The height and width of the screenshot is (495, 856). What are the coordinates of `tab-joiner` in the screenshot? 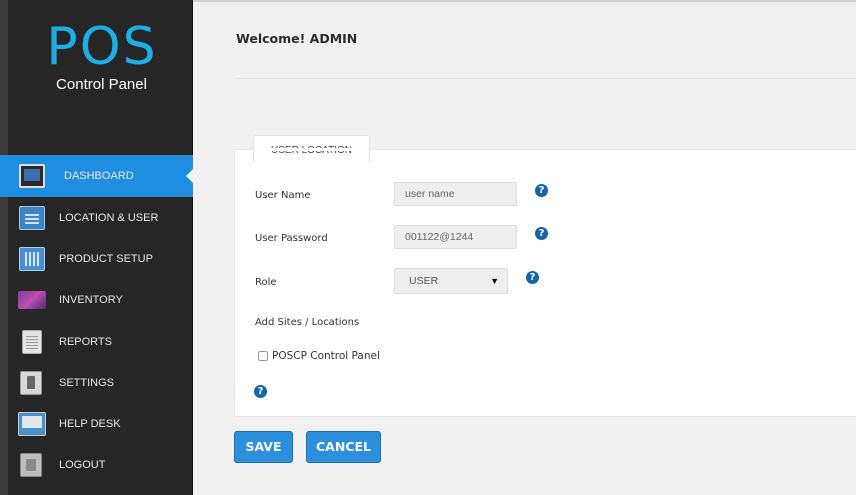 It's located at (311, 149).